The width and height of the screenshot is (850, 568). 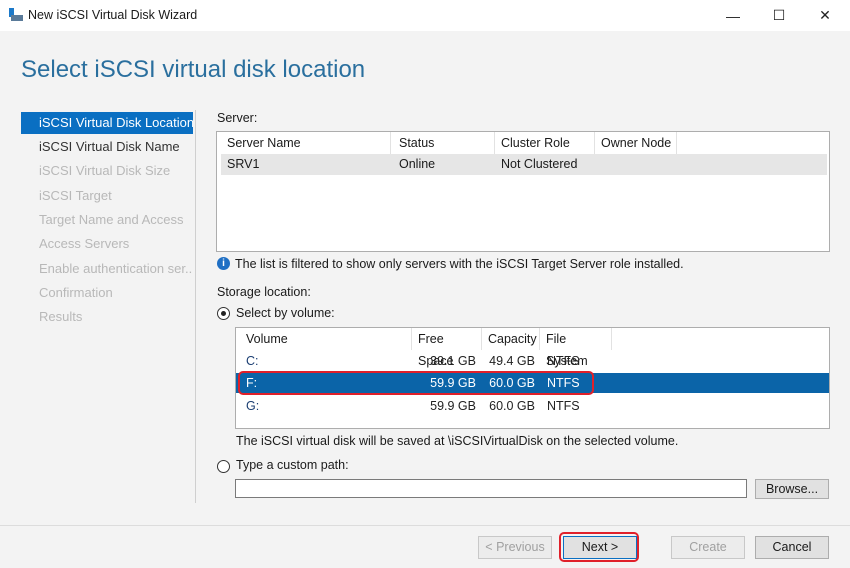 What do you see at coordinates (417, 164) in the screenshot?
I see `server-status: Online` at bounding box center [417, 164].